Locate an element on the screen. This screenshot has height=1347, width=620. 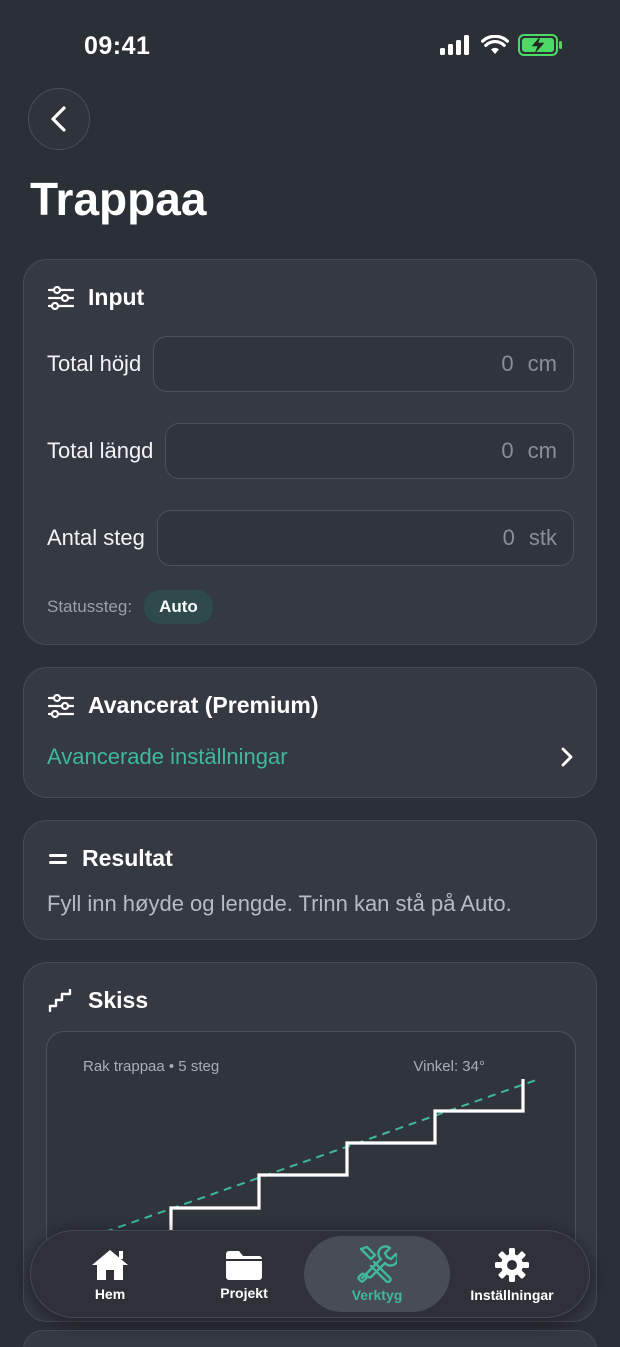
tab-bar: Hem Projekt Verktyg Inställningar is located at coordinates (310, 1274).